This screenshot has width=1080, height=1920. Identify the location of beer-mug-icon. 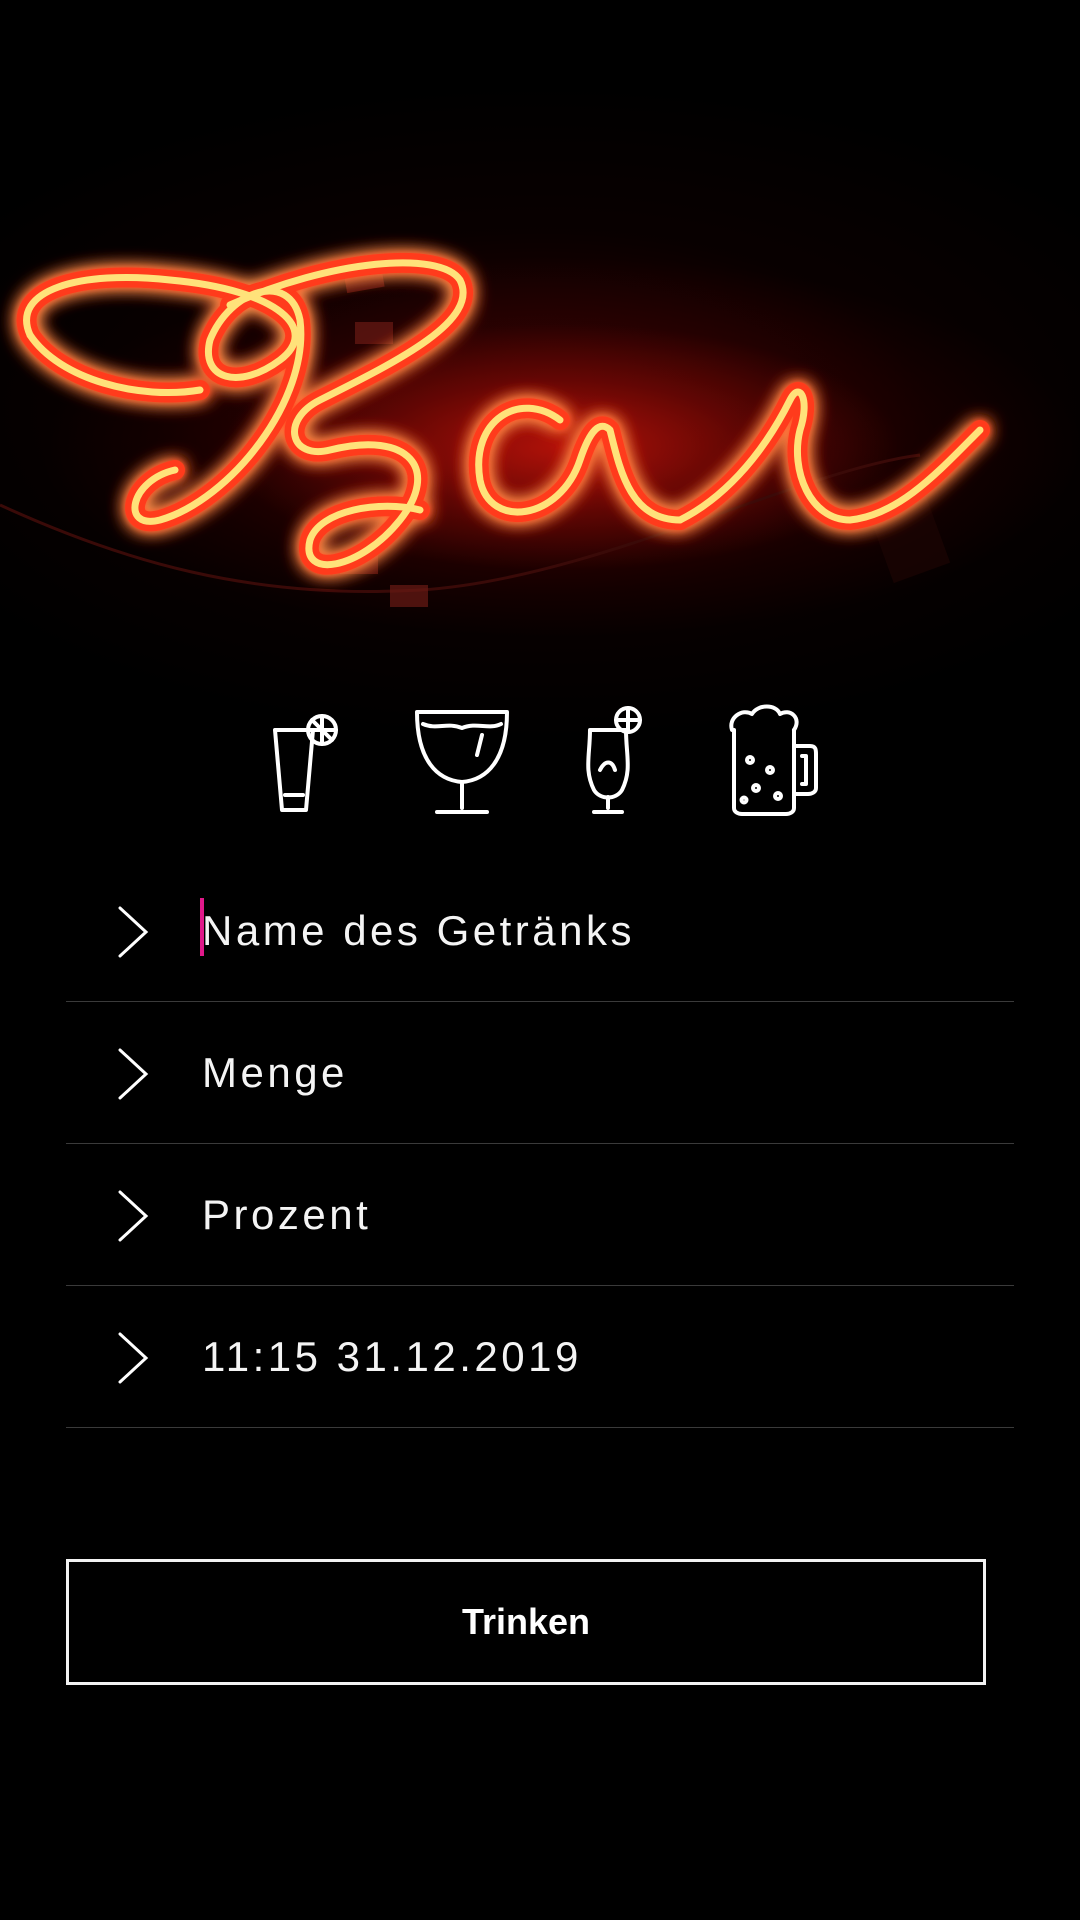
(773, 760).